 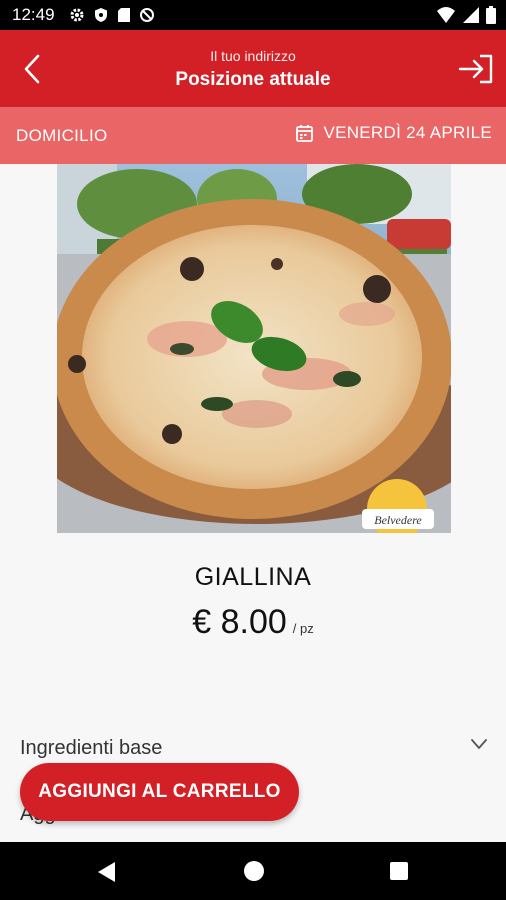 What do you see at coordinates (239, 622) in the screenshot?
I see `product-price: € 8.00` at bounding box center [239, 622].